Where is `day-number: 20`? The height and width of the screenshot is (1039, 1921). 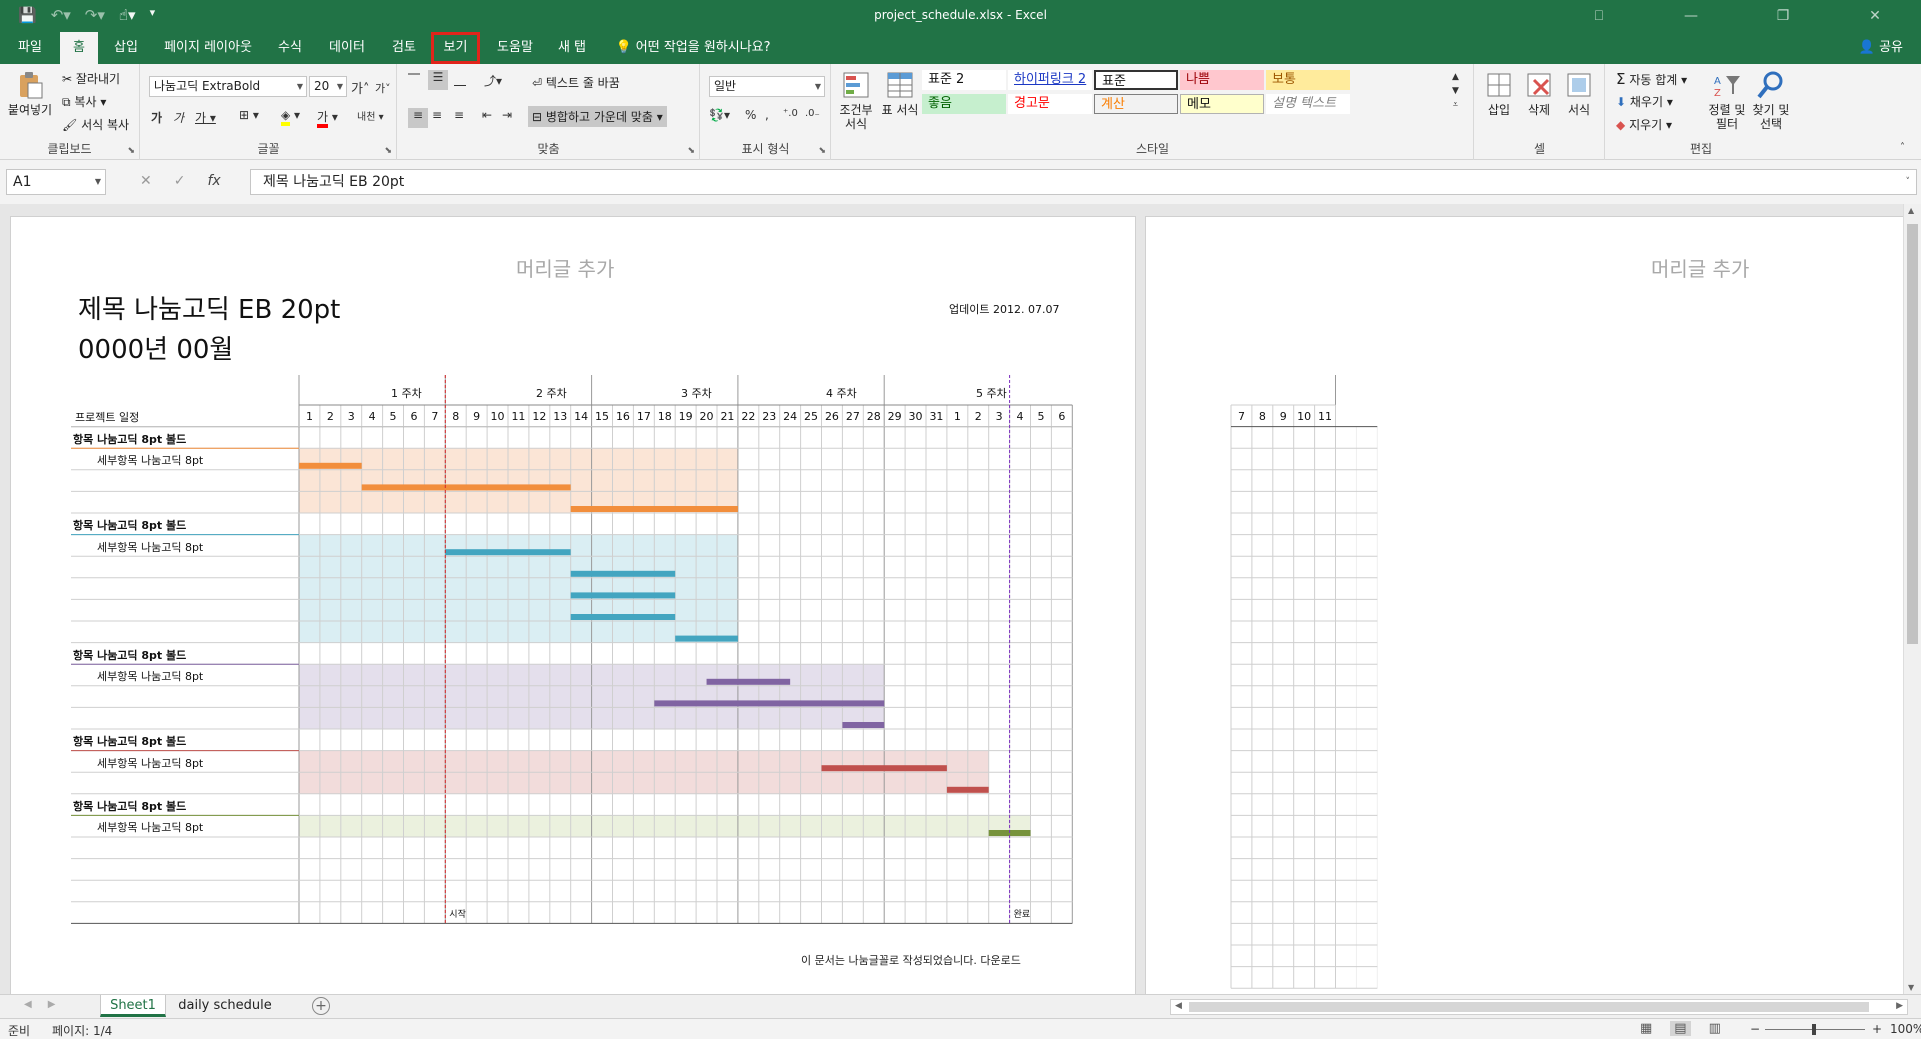
day-number: 20 is located at coordinates (706, 416).